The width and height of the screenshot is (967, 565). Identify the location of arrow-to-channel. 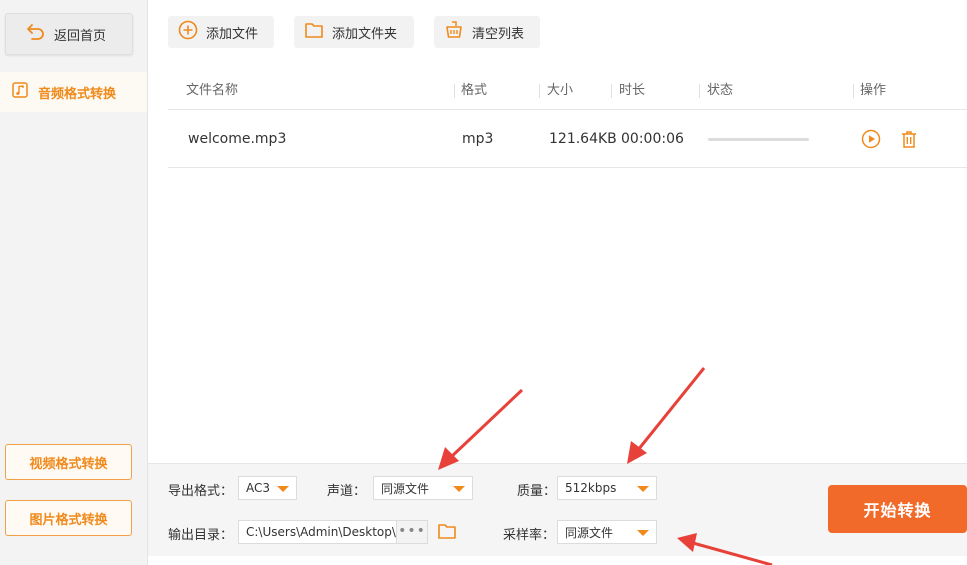
(481, 429).